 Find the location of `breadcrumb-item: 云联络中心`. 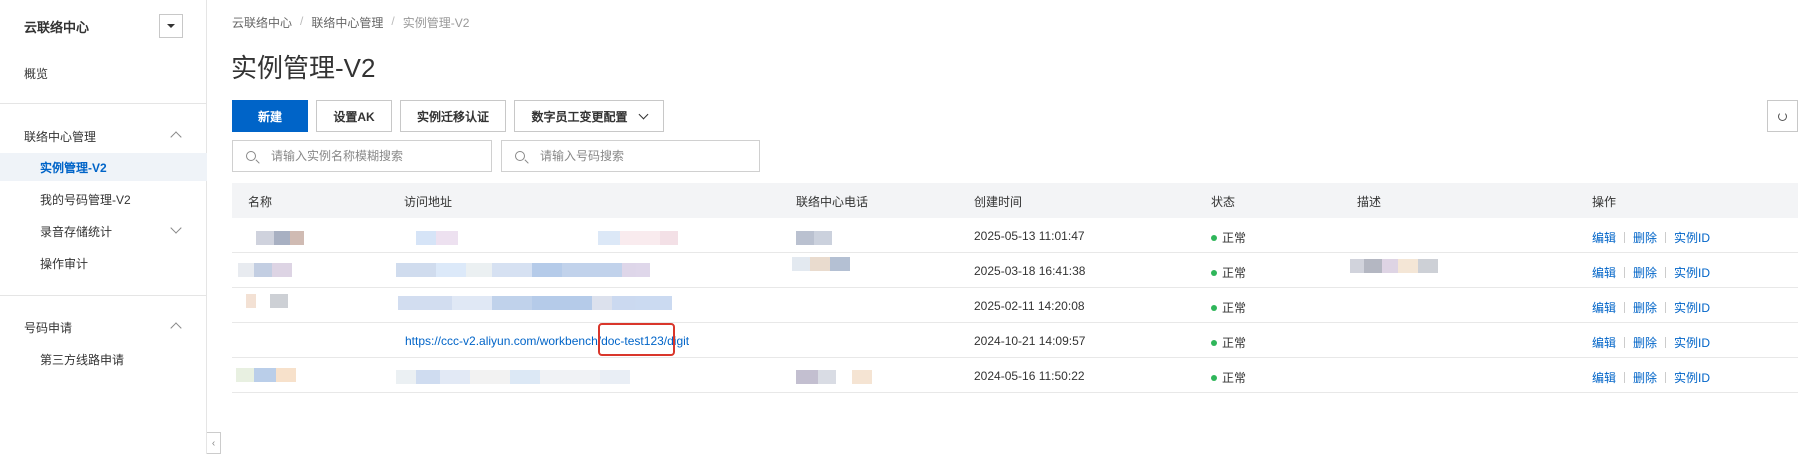

breadcrumb-item: 云联络中心 is located at coordinates (262, 22).